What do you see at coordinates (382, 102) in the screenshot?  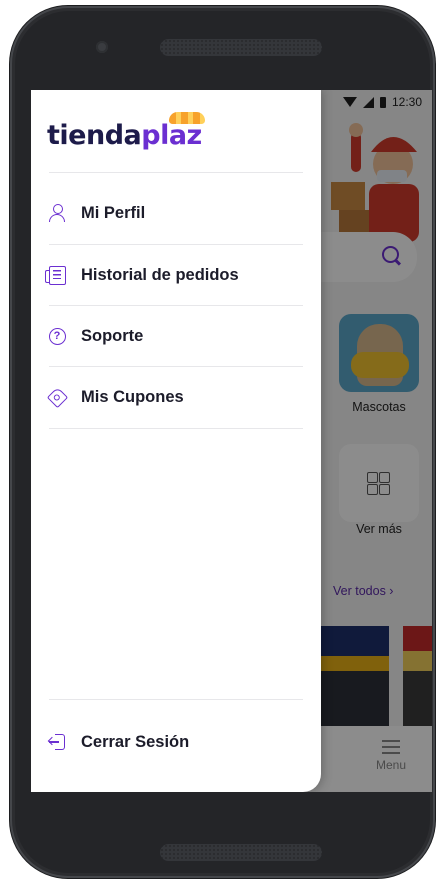 I see `battery-icon` at bounding box center [382, 102].